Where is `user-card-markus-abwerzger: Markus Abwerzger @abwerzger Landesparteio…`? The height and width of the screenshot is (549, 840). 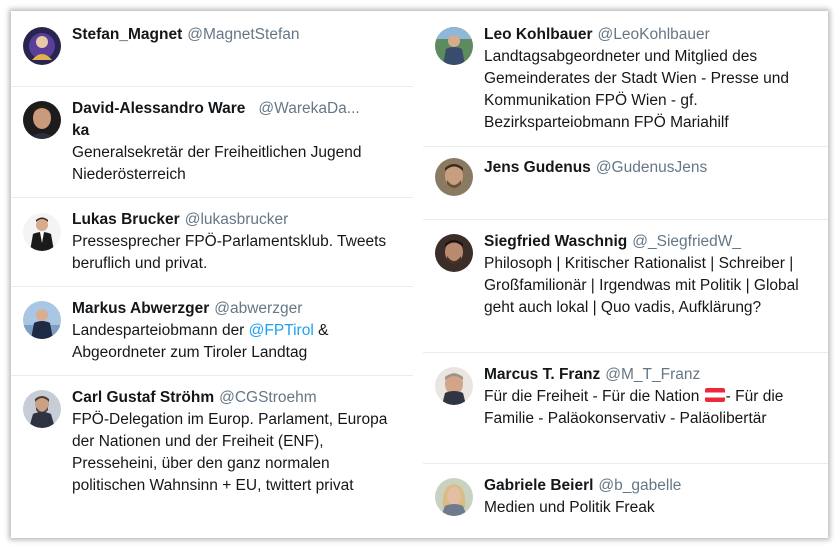
user-card-markus-abwerzger: Markus Abwerzger @abwerzger Landesparteio… is located at coordinates (212, 331).